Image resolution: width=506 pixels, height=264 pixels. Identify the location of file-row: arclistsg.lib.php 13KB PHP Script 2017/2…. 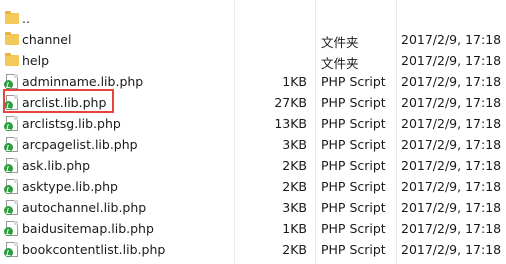
(253, 123).